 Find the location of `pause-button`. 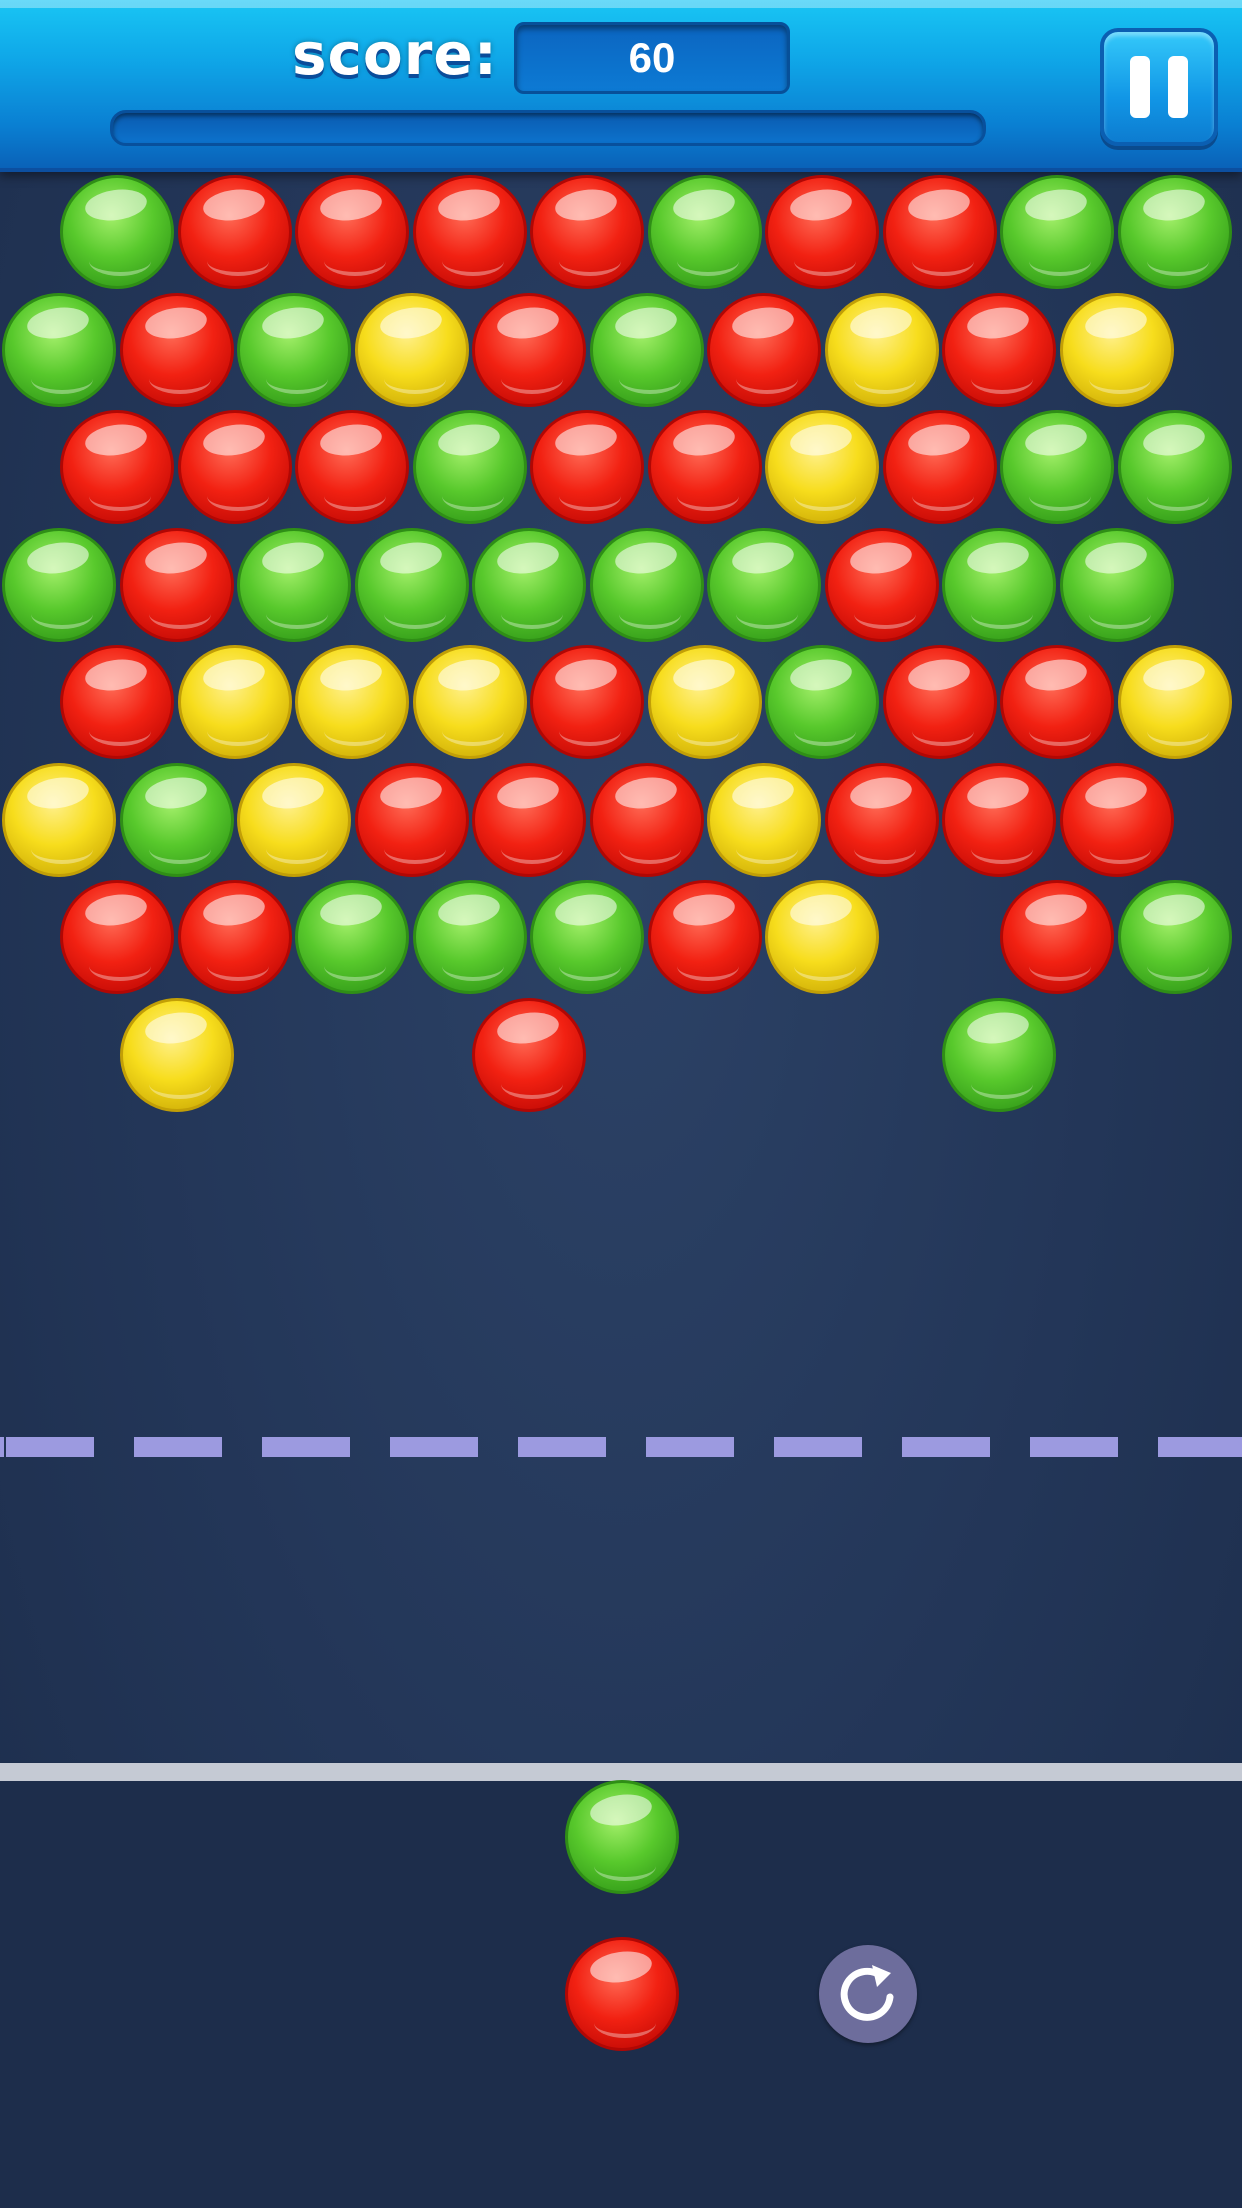

pause-button is located at coordinates (1159, 87).